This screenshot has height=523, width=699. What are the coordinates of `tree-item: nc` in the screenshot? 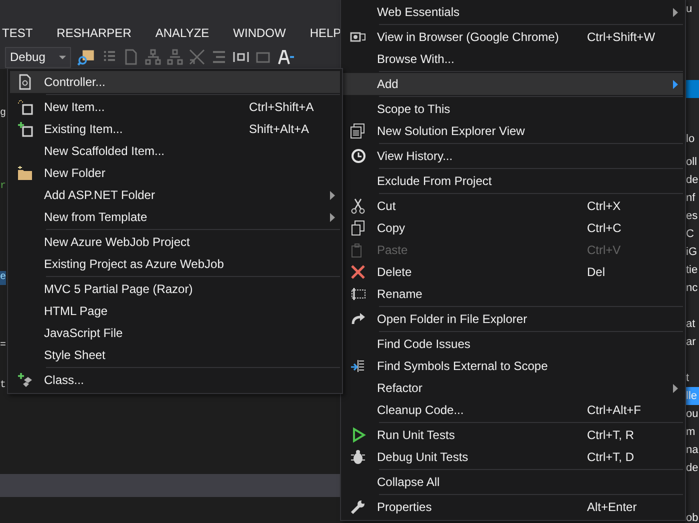 It's located at (692, 288).